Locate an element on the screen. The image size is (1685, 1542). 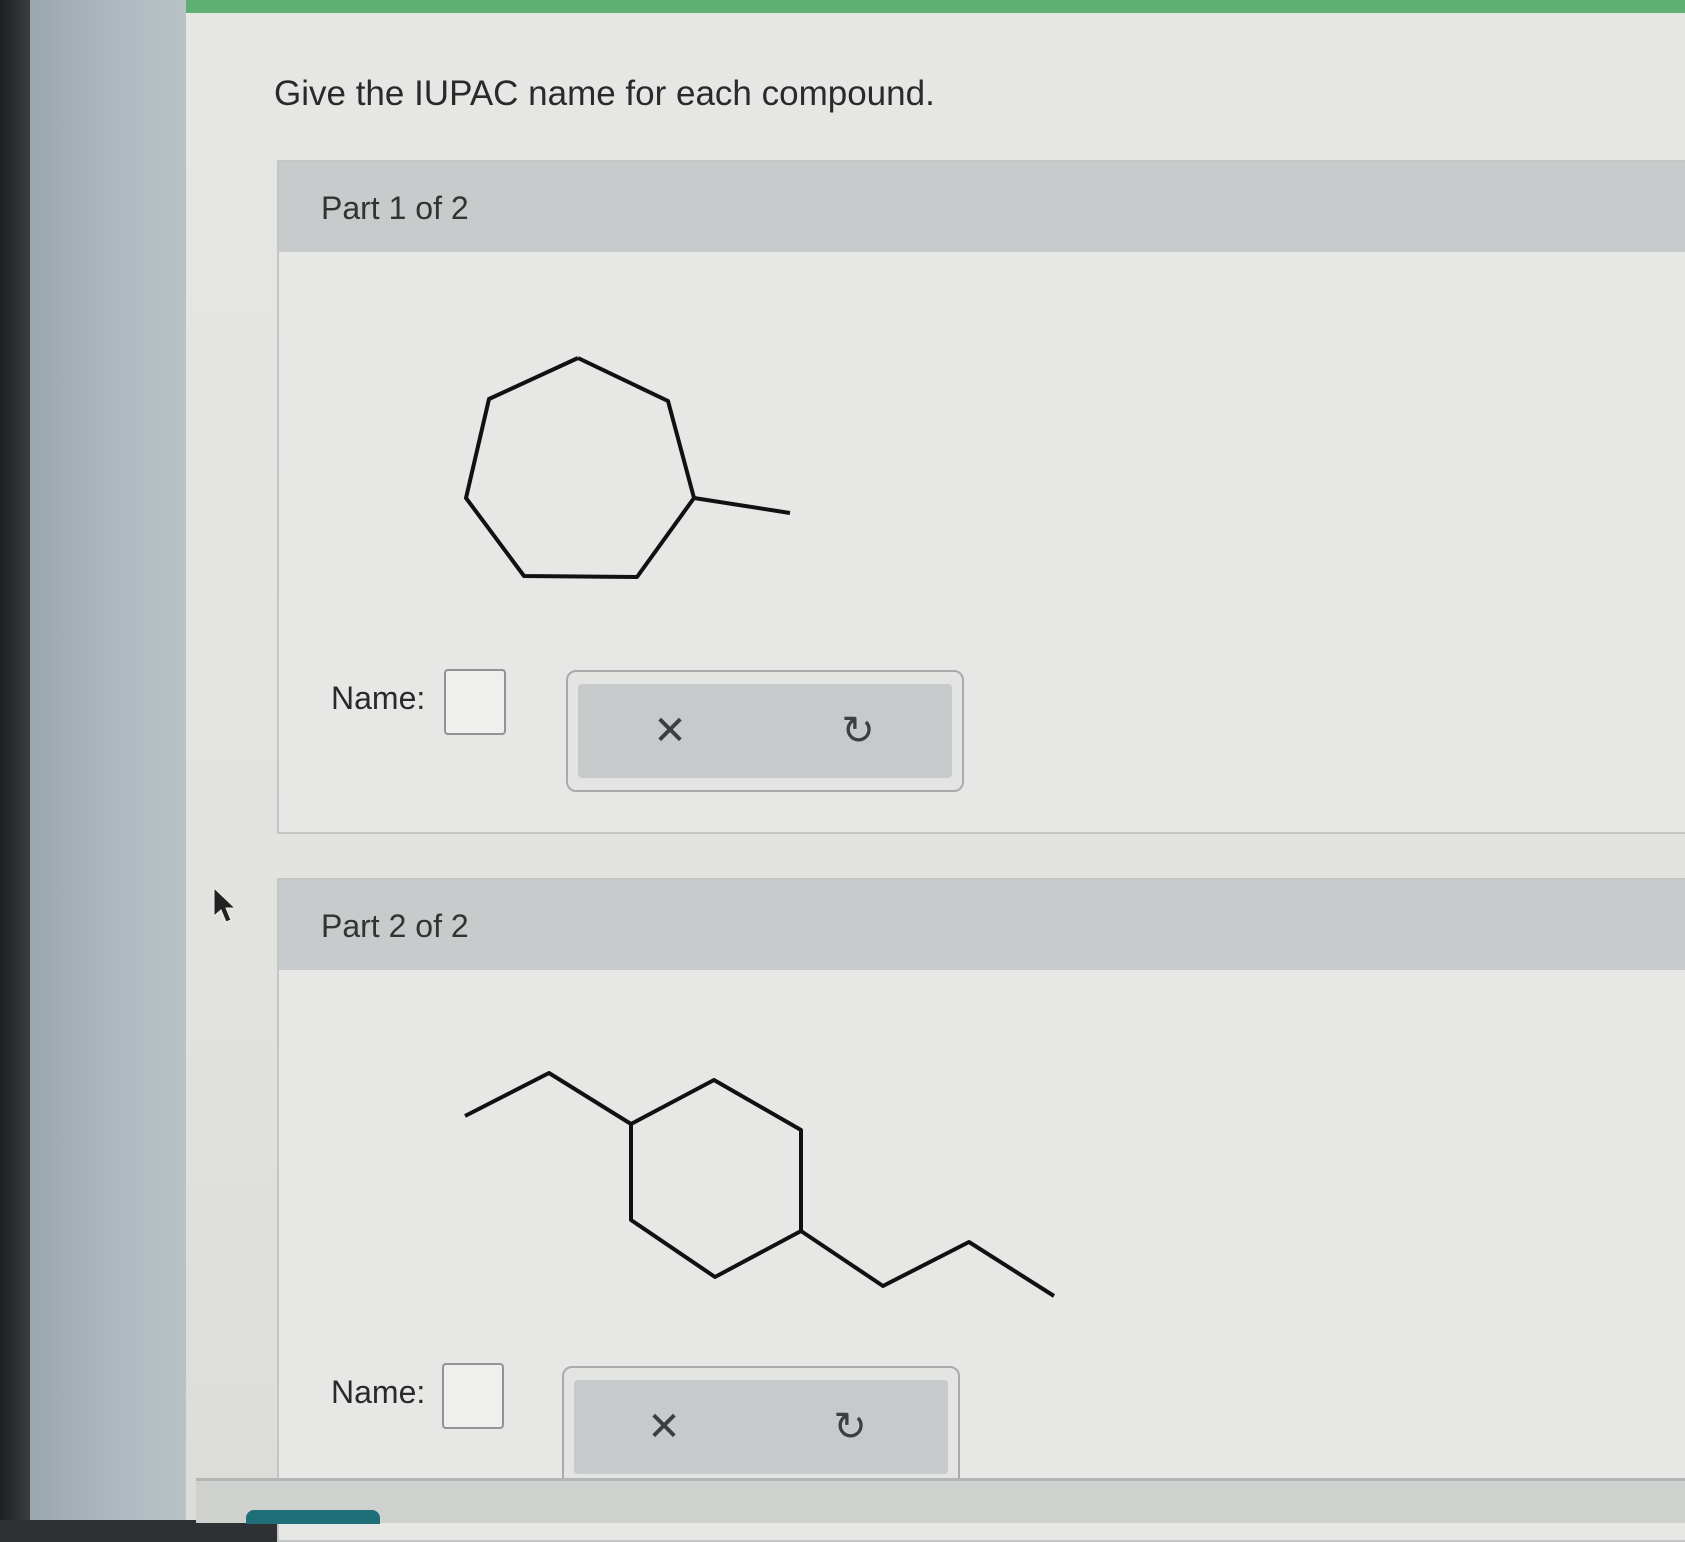
part-2-toolbar: ✕ ↻ is located at coordinates (761, 1427).